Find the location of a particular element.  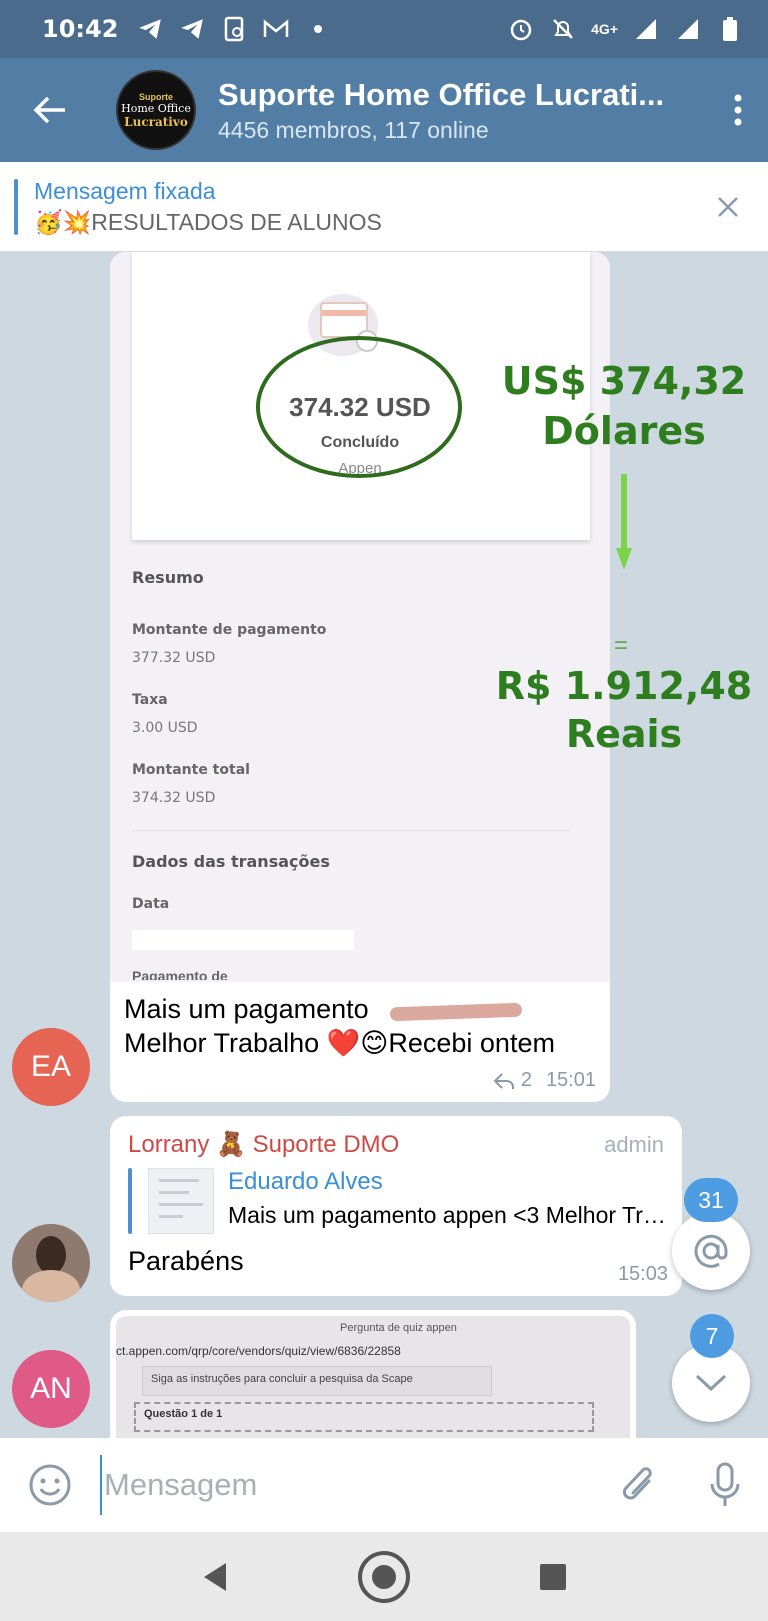

system-icons: 4G+ is located at coordinates (625, 29).